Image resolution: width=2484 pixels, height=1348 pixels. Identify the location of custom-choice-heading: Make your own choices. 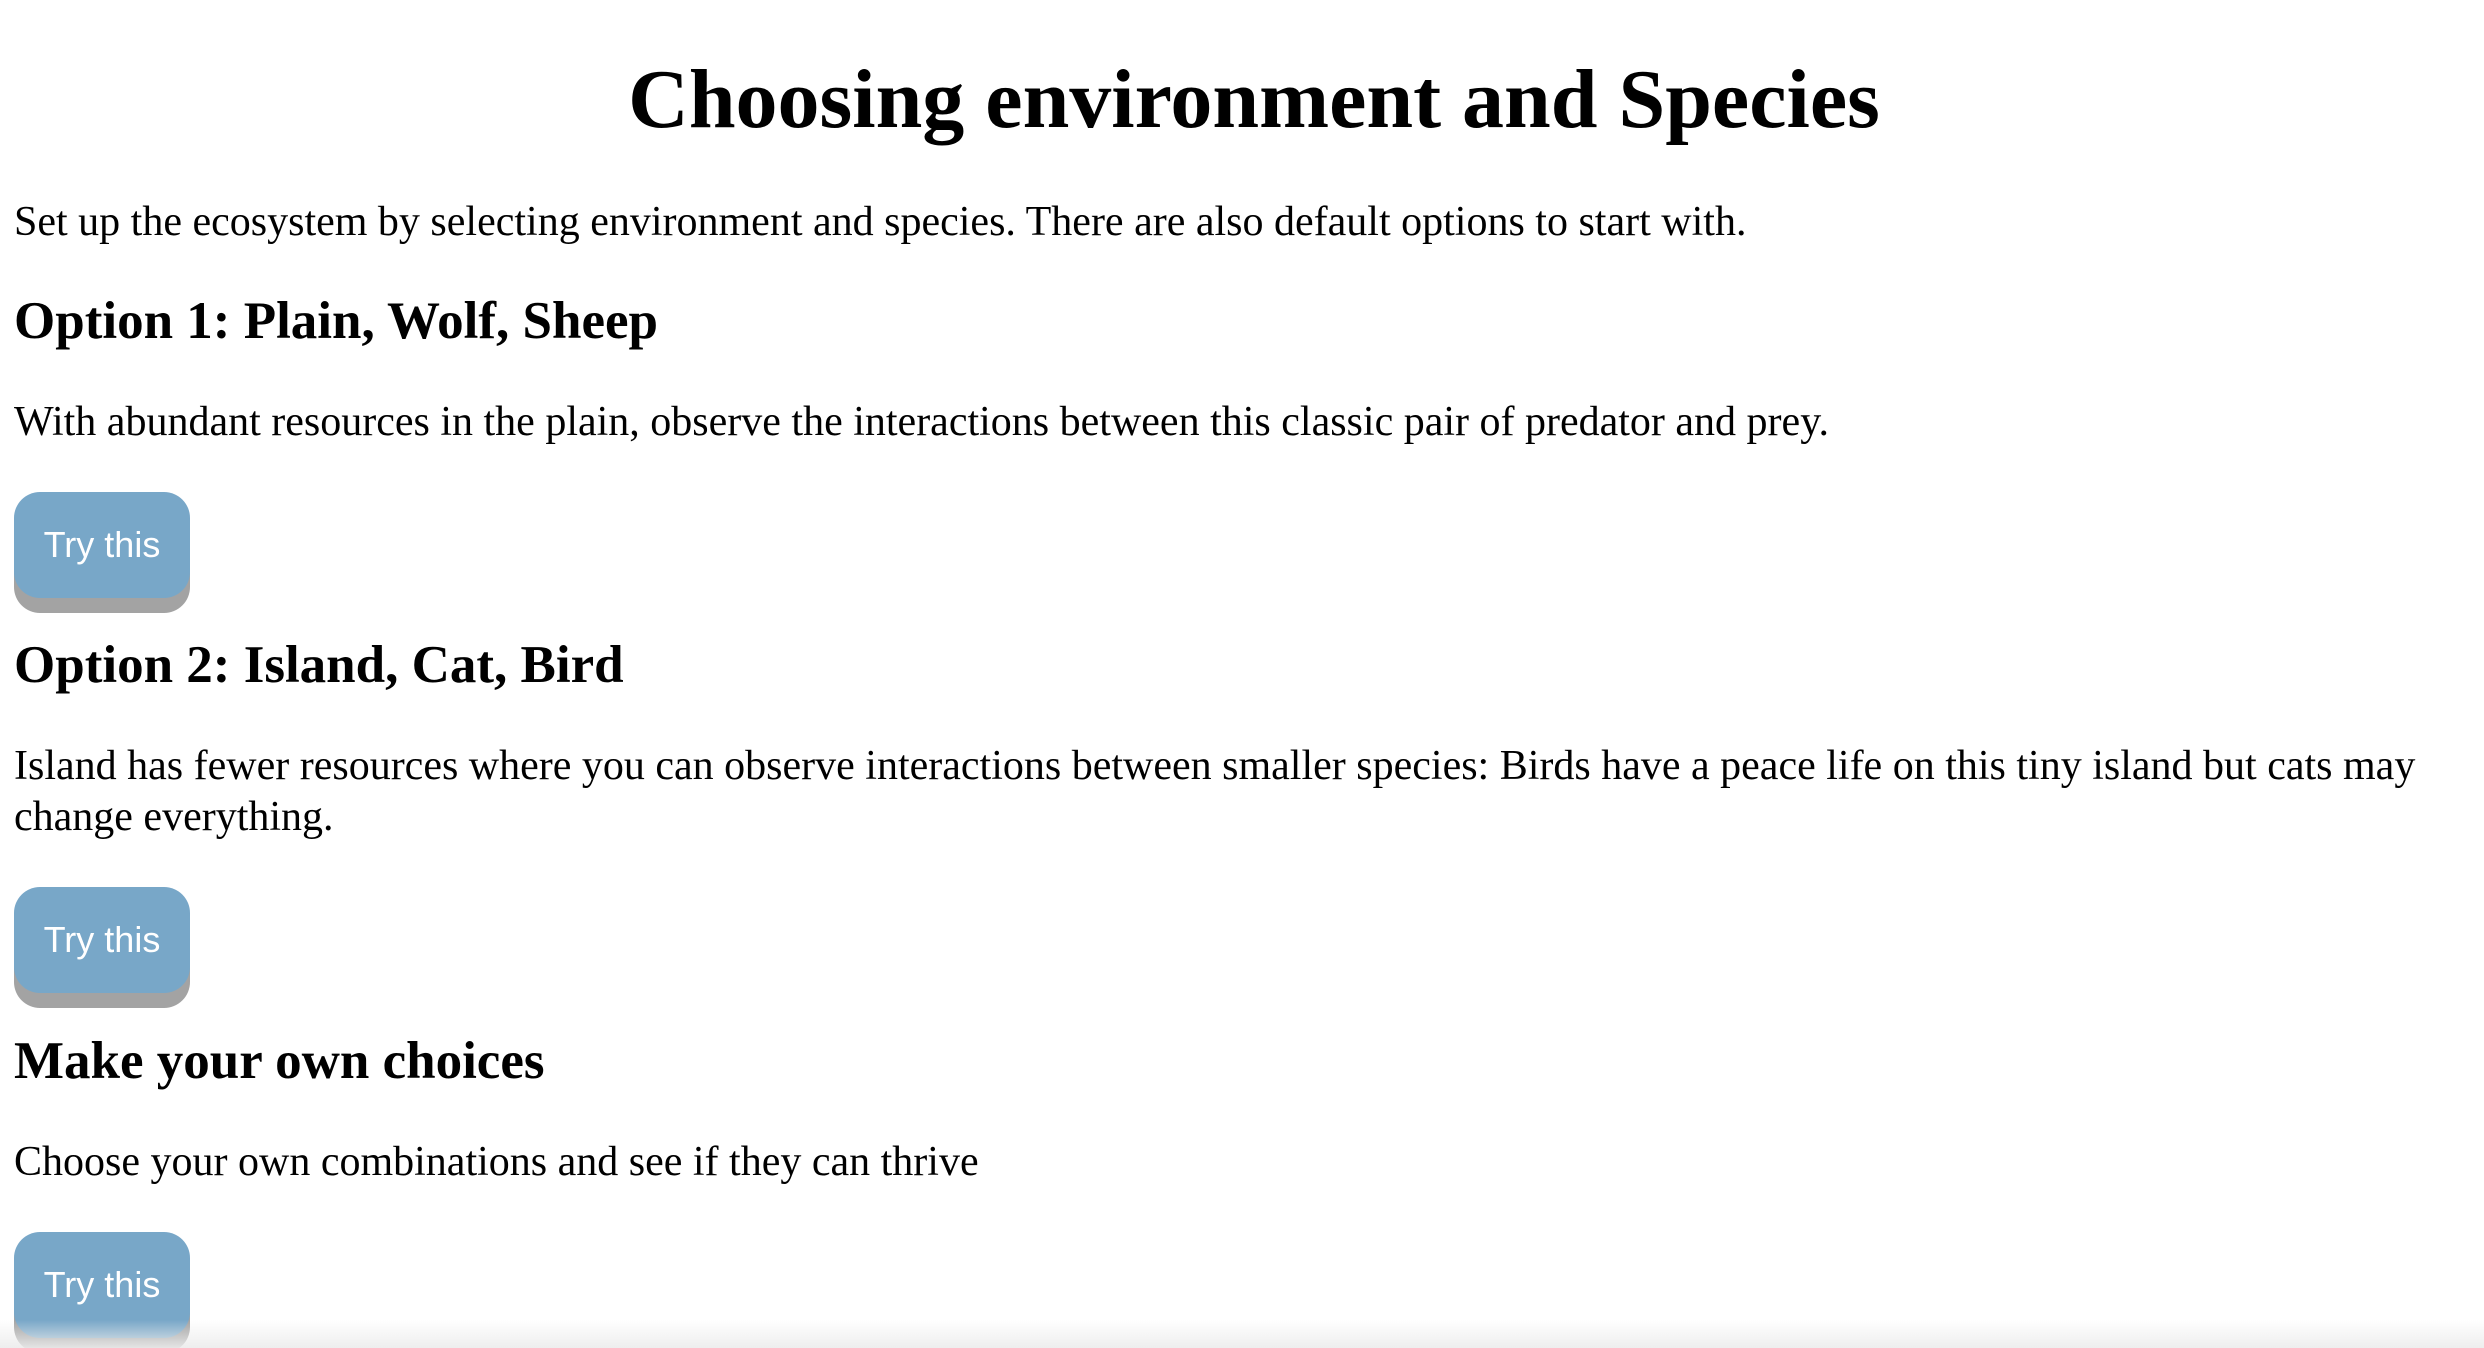
(279, 1061).